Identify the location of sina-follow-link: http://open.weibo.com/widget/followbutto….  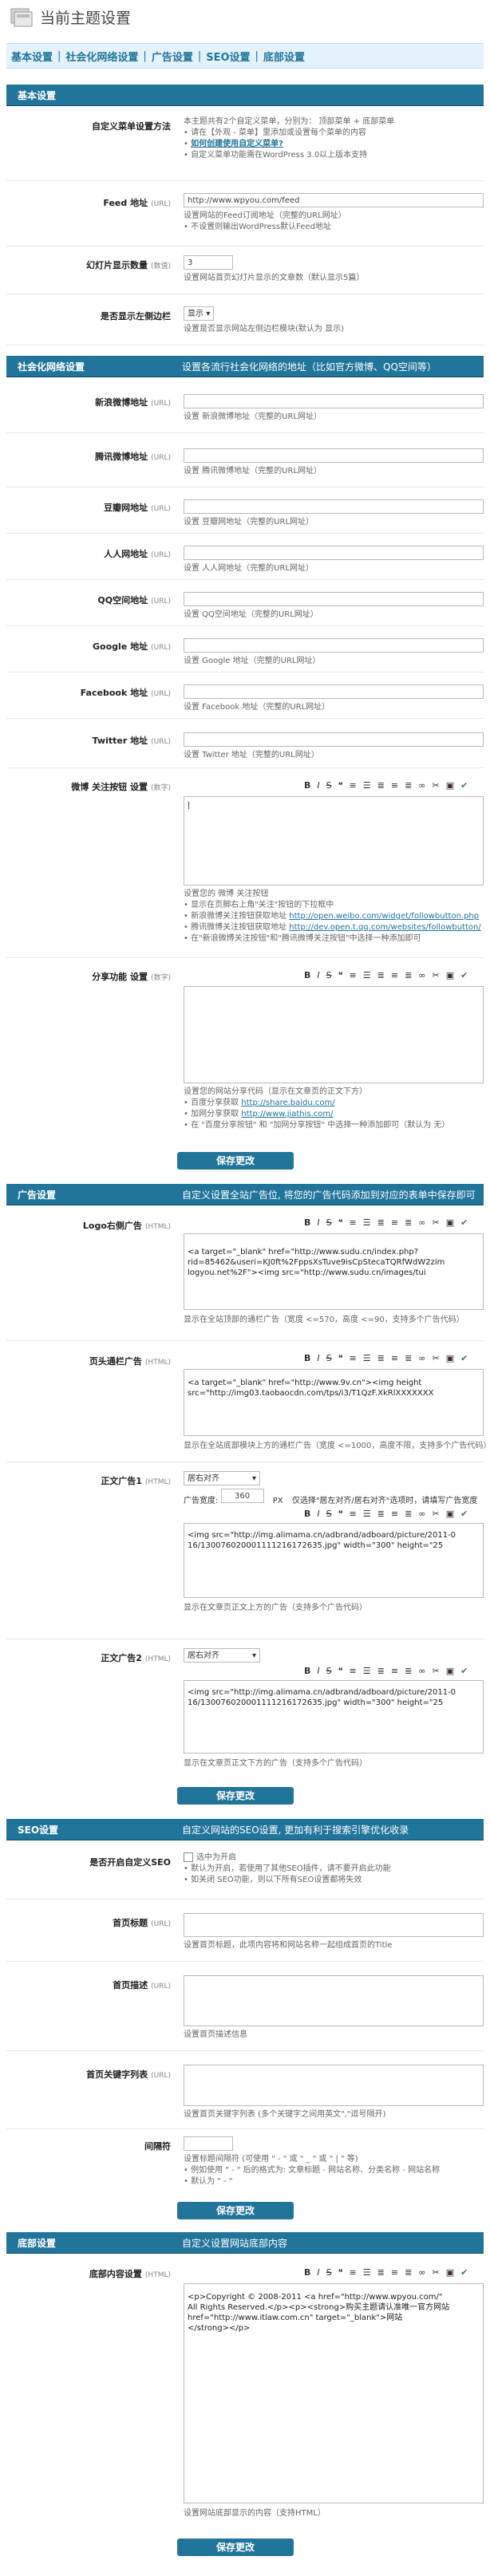
(384, 917).